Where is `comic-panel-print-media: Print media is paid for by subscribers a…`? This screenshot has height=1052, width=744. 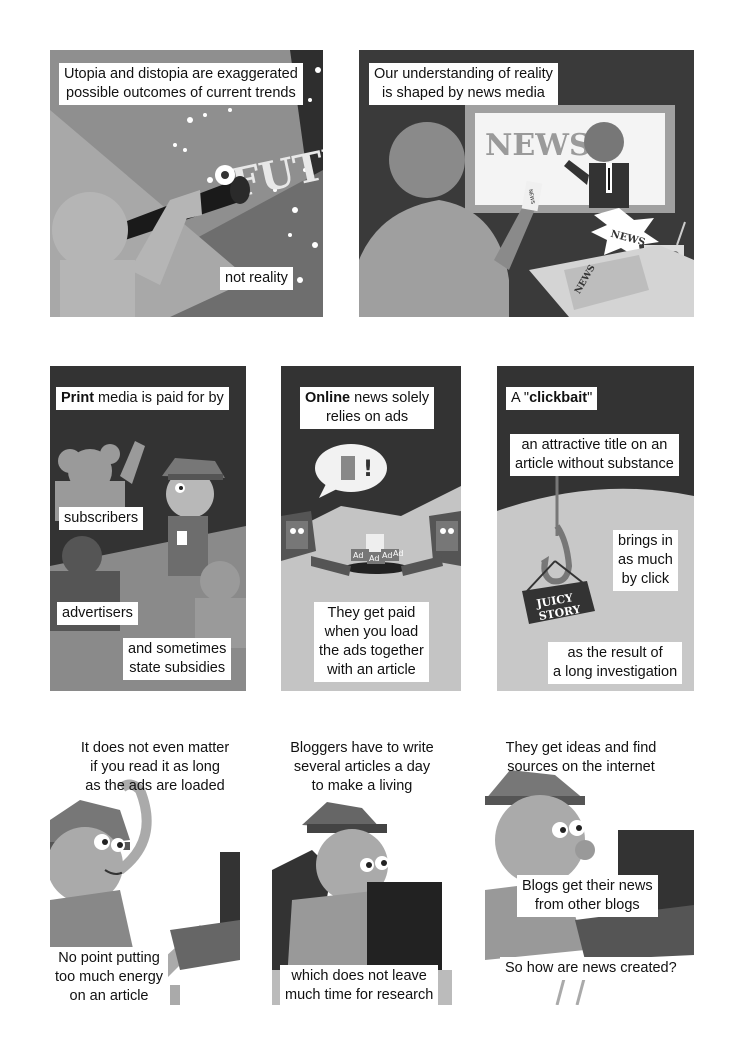 comic-panel-print-media: Print media is paid for by subscribers a… is located at coordinates (148, 528).